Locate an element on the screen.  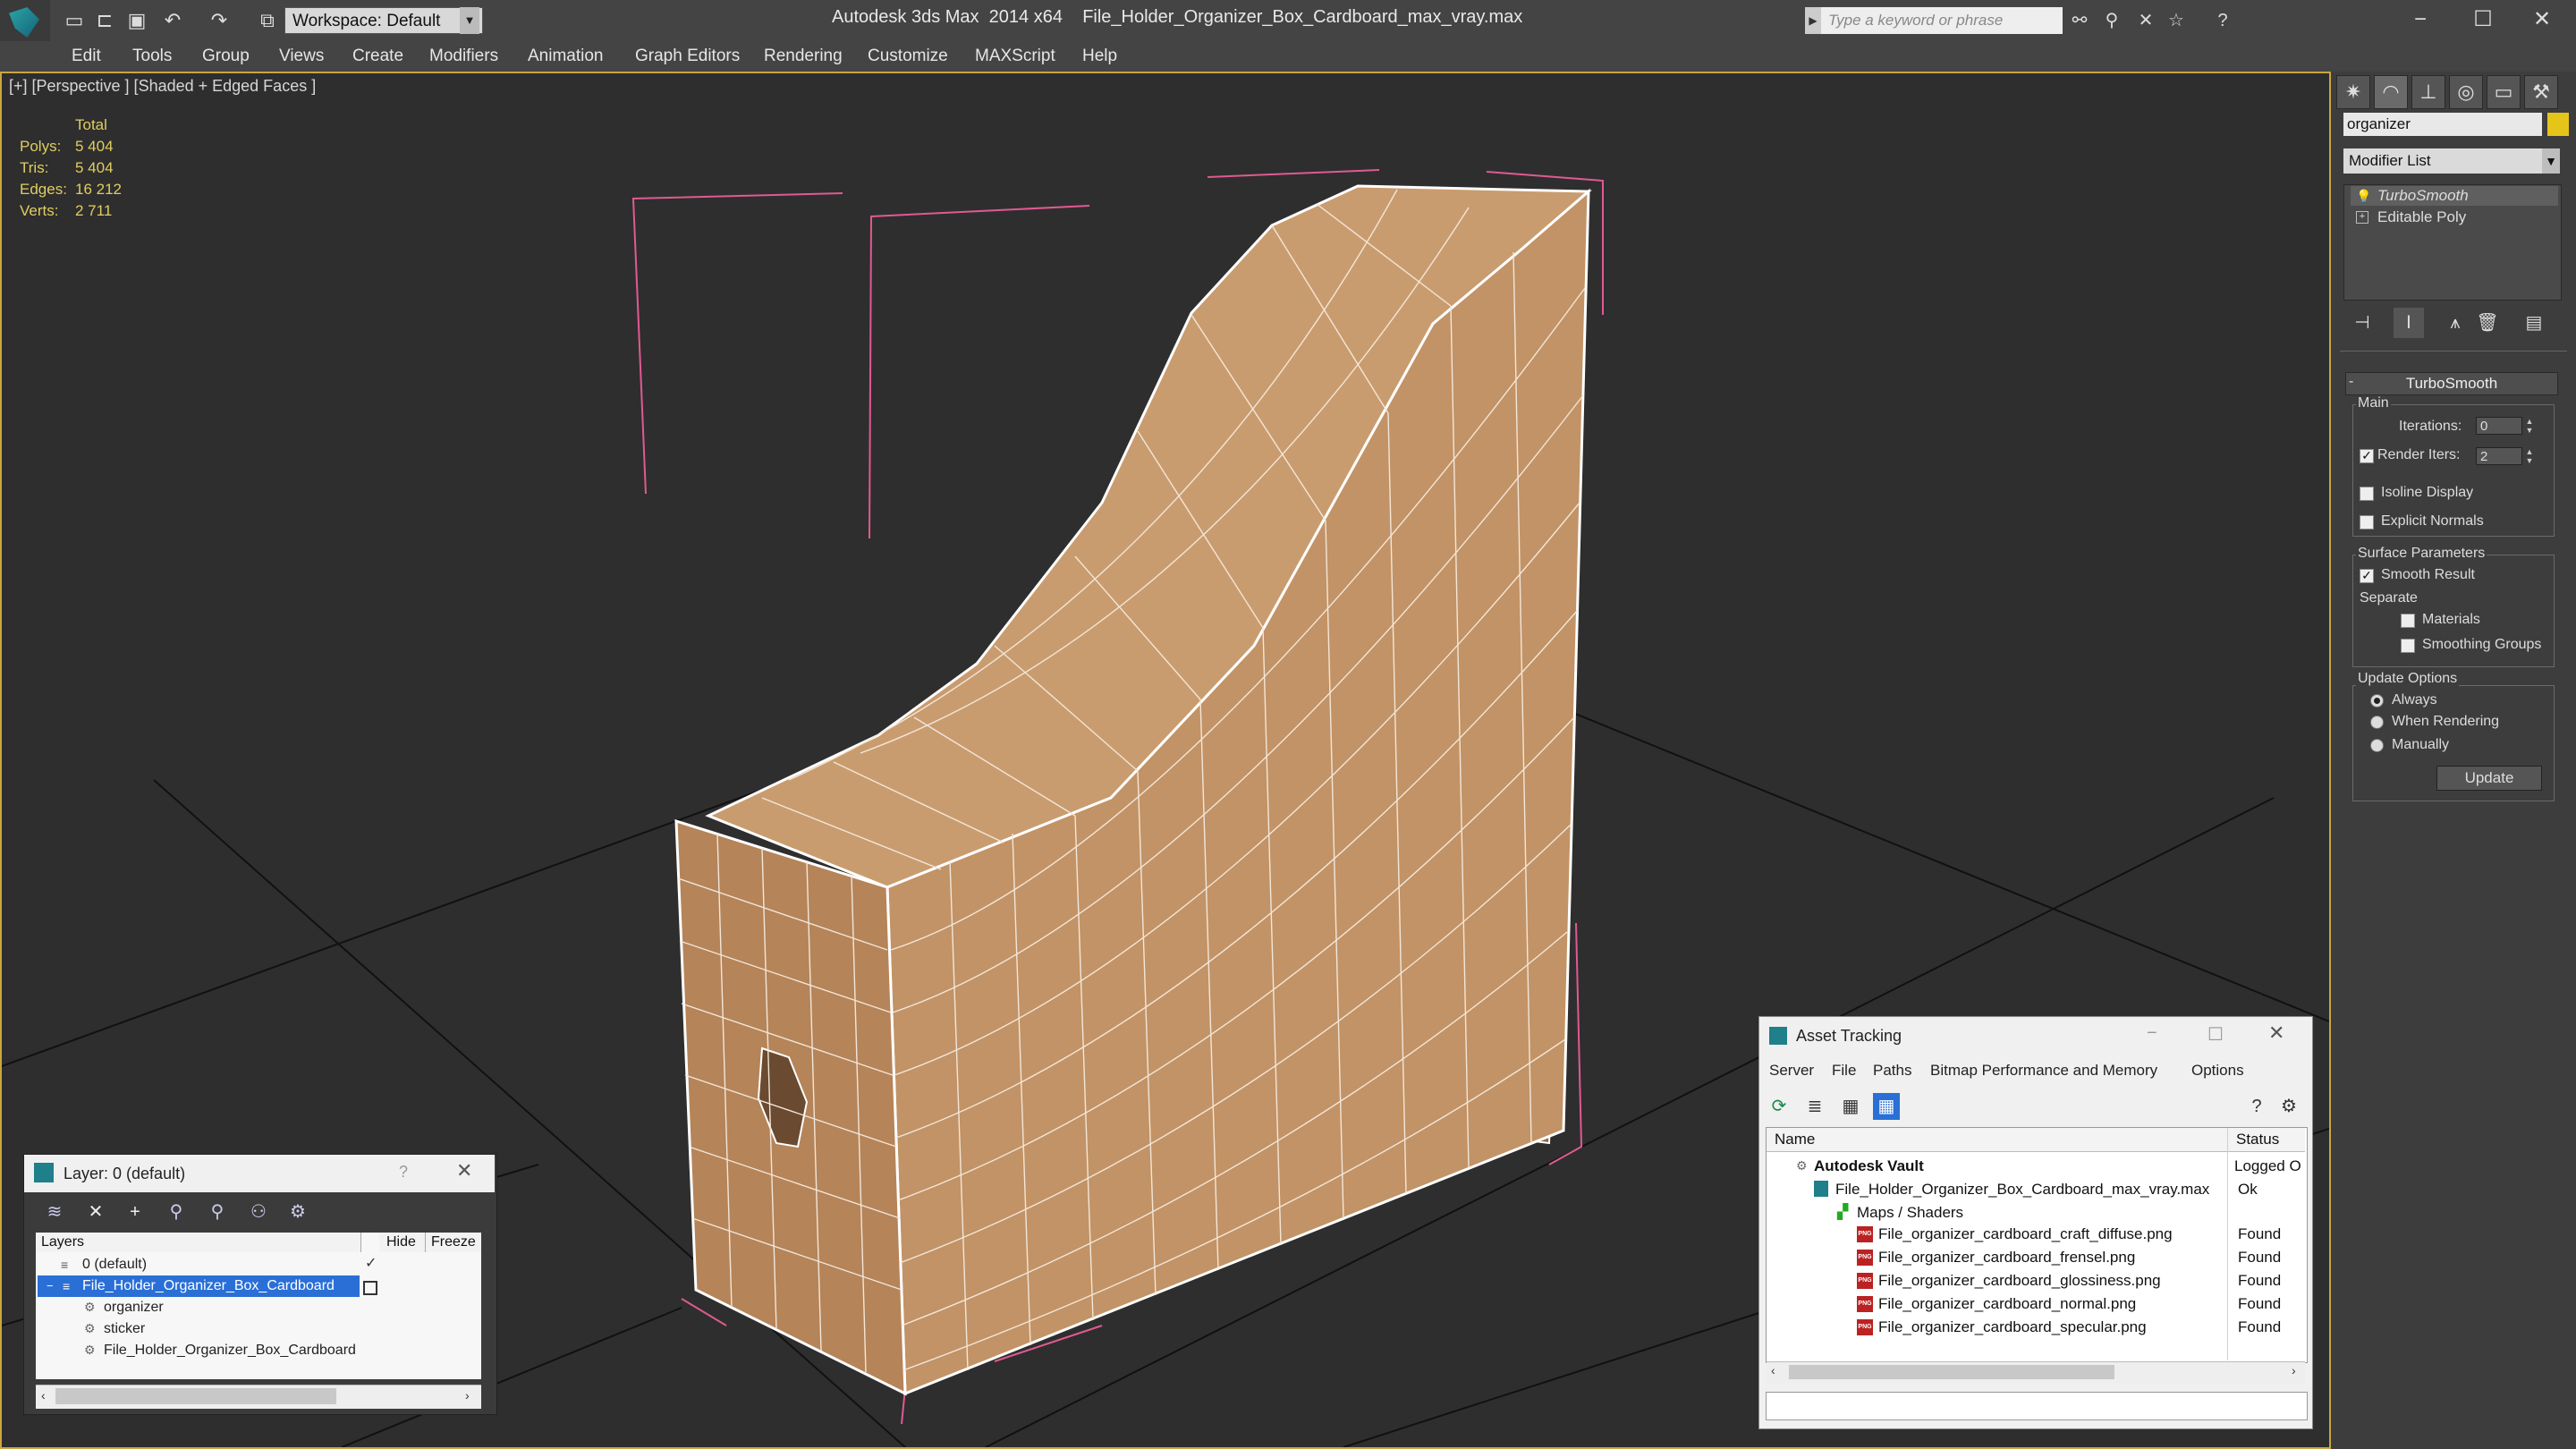
minimize-icon: − is located at coordinates (2152, 1033).